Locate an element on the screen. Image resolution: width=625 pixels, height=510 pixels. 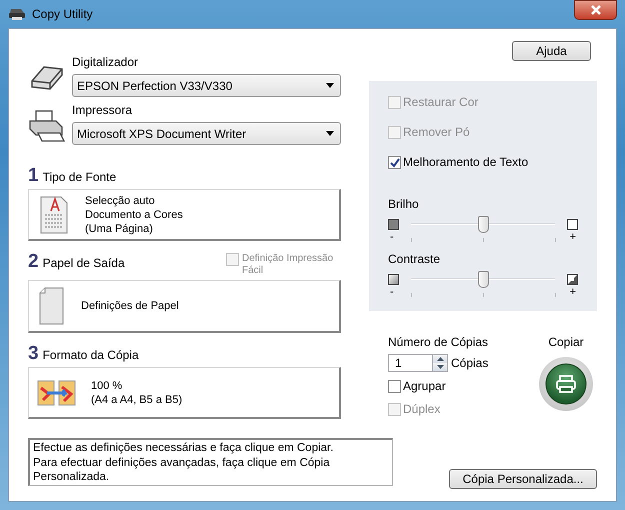
step-number: 1 is located at coordinates (33, 176).